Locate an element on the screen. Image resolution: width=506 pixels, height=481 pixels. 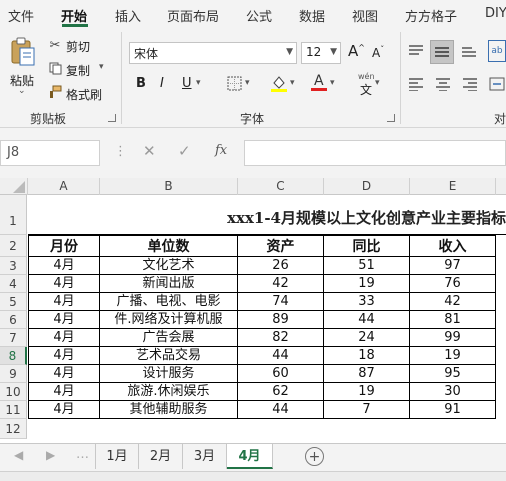
increase-font-icon: A^ is located at coordinates (356, 51).